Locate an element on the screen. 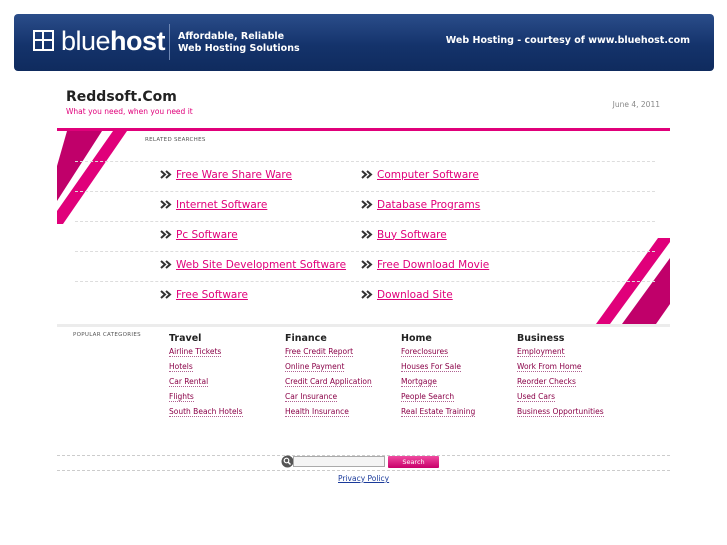  category-link-text: South Beach Hotels is located at coordinates (206, 412).